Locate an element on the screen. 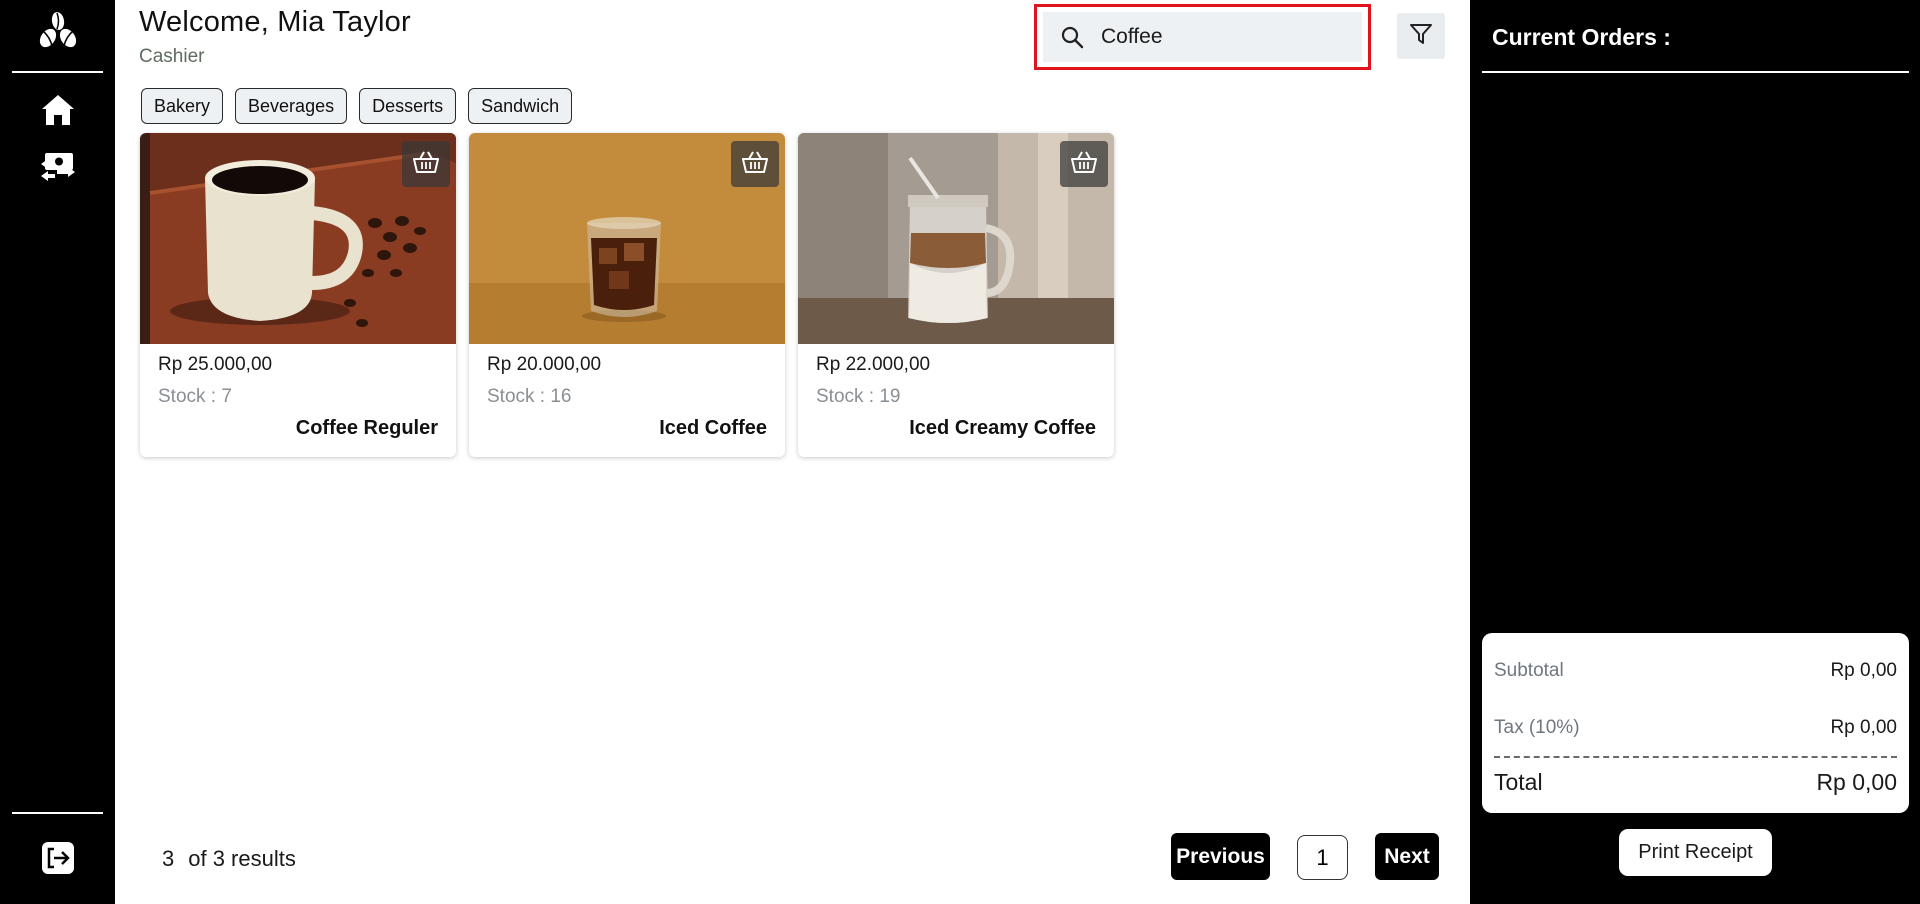 The image size is (1920, 904). home-icon is located at coordinates (58, 110).